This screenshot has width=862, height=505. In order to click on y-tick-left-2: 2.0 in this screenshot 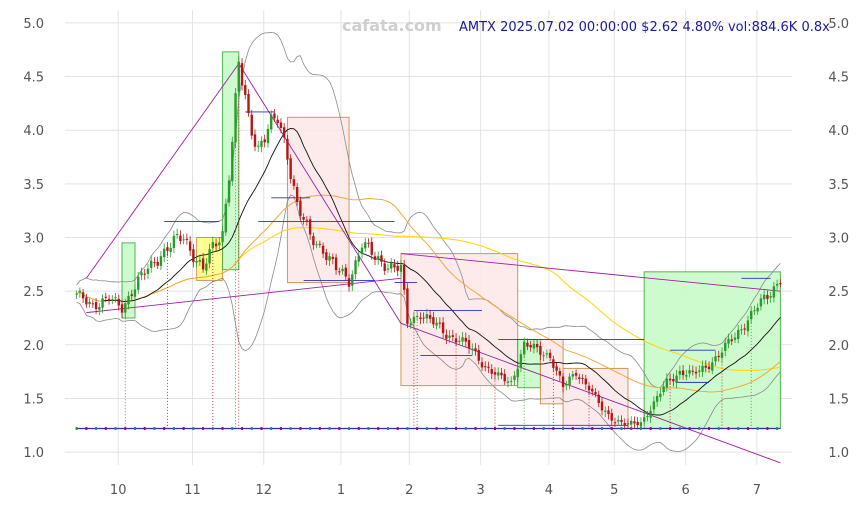, I will do `click(33, 346)`.